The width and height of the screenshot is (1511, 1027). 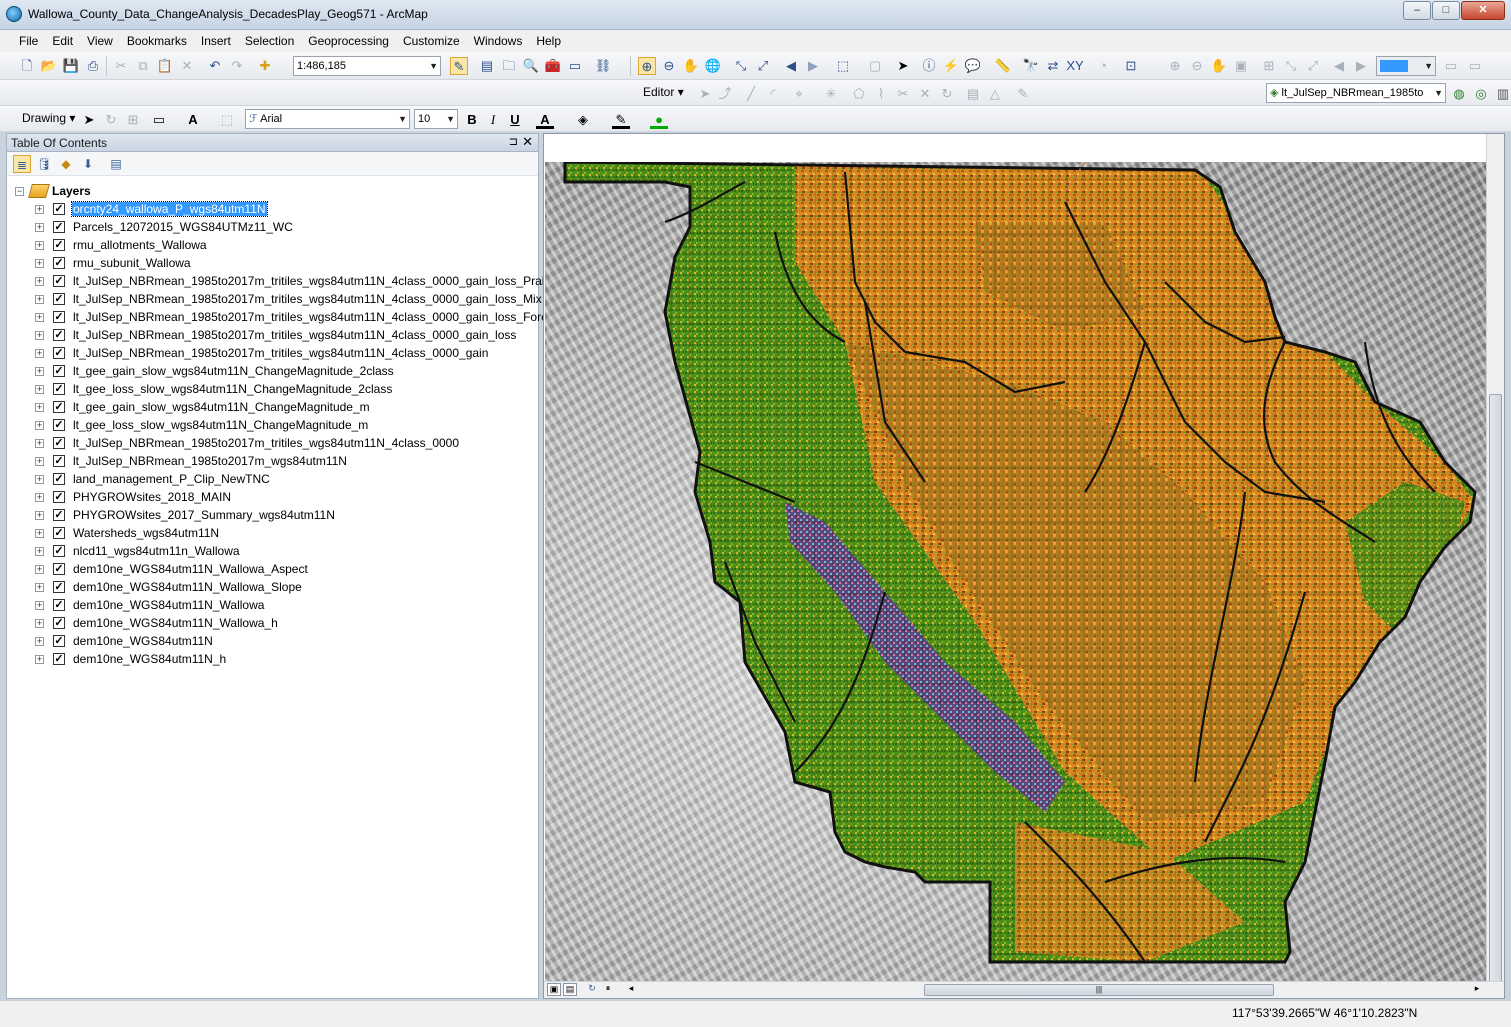 What do you see at coordinates (1053, 66) in the screenshot?
I see `find-route-icon: ⇄` at bounding box center [1053, 66].